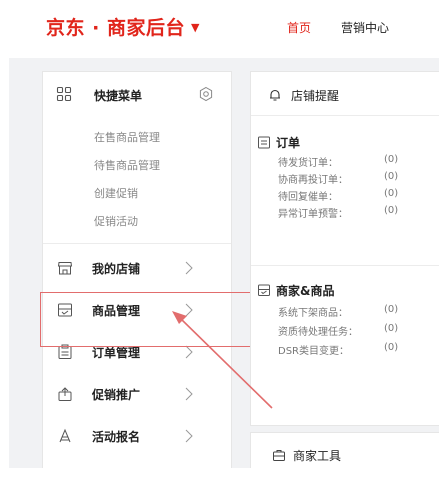  Describe the element at coordinates (195, 27) in the screenshot. I see `brand-dropdown-caret-icon: ▼` at that location.